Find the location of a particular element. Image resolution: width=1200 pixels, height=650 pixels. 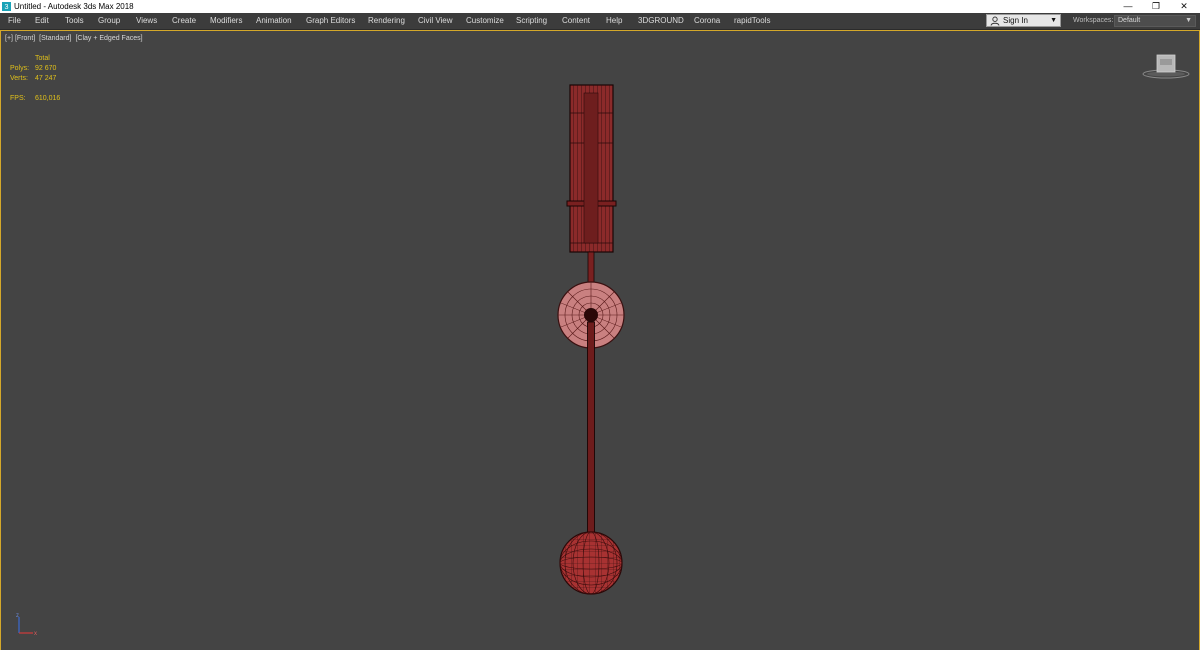

menu-customize: Customize is located at coordinates (485, 21).